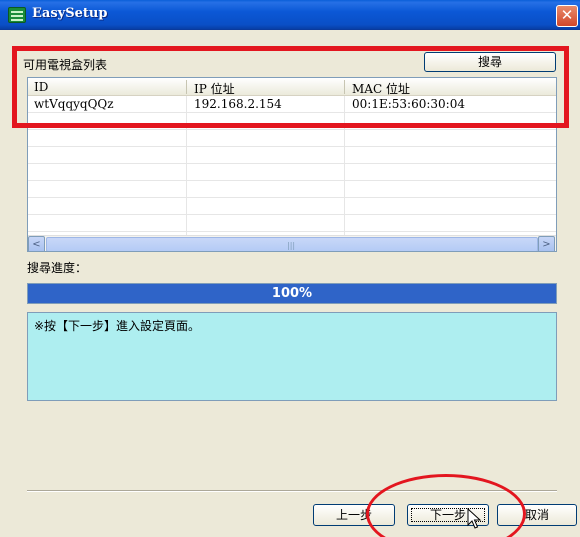 The height and width of the screenshot is (537, 580). I want to click on scroll-grip-icon: |||, so click(291, 245).